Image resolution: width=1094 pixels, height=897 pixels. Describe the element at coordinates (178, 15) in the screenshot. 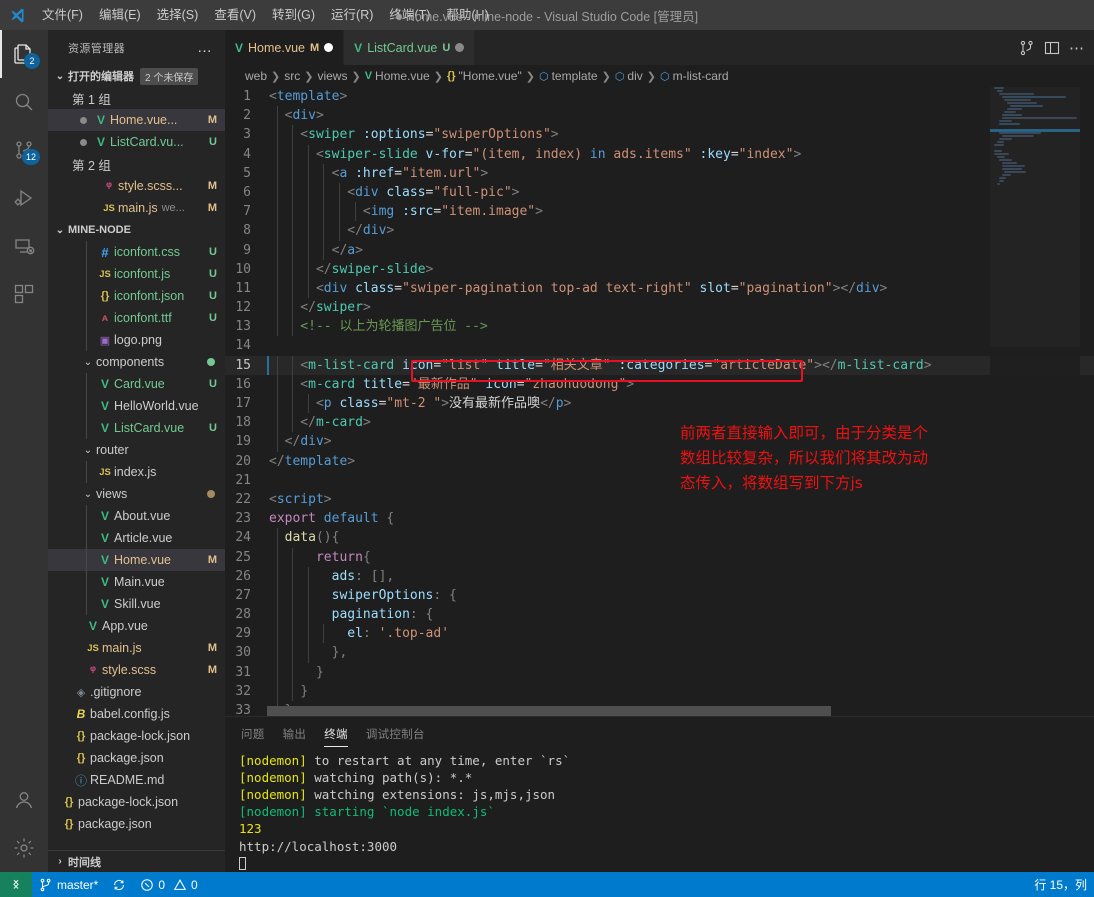

I see `menu-selection: 选择(S)` at that location.